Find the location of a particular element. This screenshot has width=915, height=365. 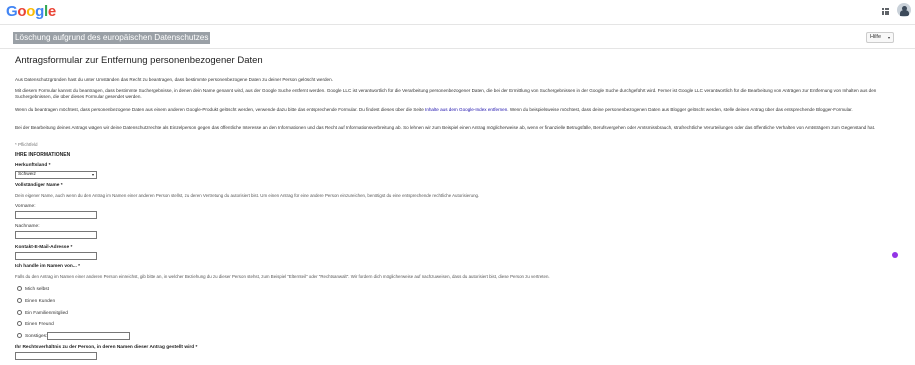

help-button: Hilfe ▾ is located at coordinates (880, 37).